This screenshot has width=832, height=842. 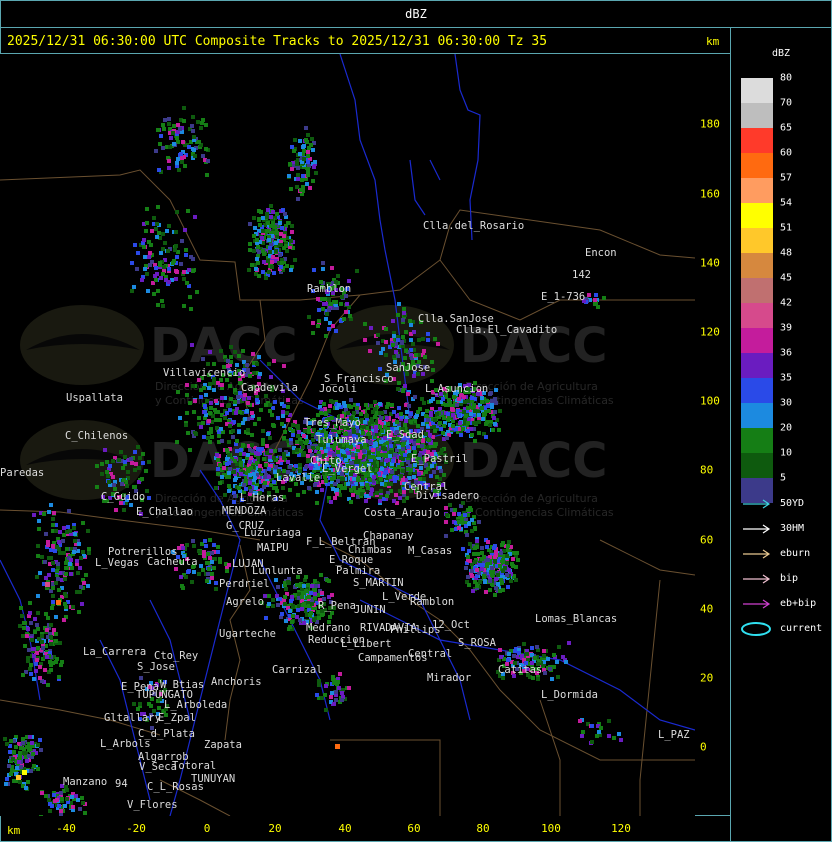 What do you see at coordinates (66, 828) in the screenshot?
I see `x-tick-label: -40` at bounding box center [66, 828].